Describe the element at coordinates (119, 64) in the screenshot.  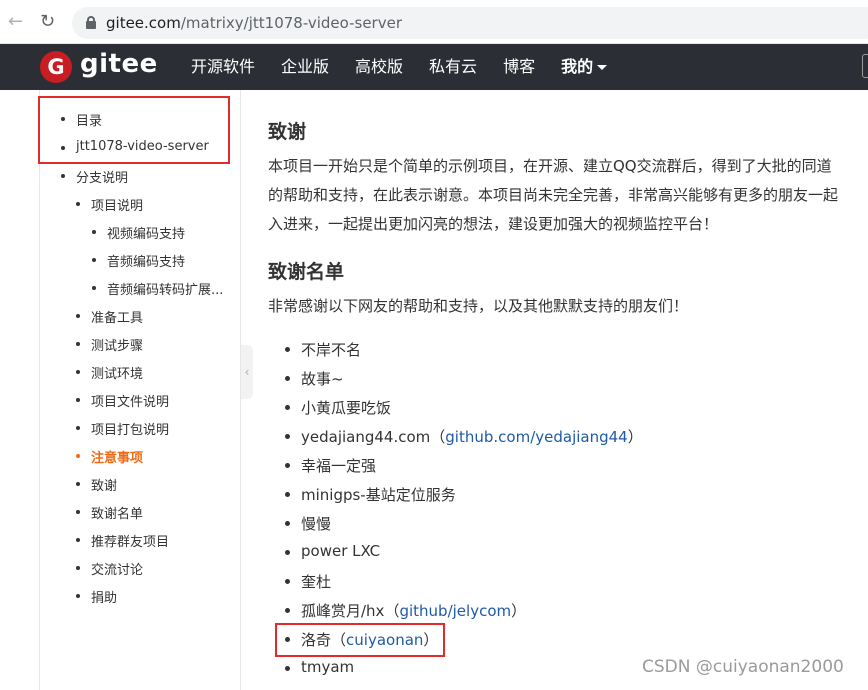
I see `gitee-logo-text: gitee` at that location.